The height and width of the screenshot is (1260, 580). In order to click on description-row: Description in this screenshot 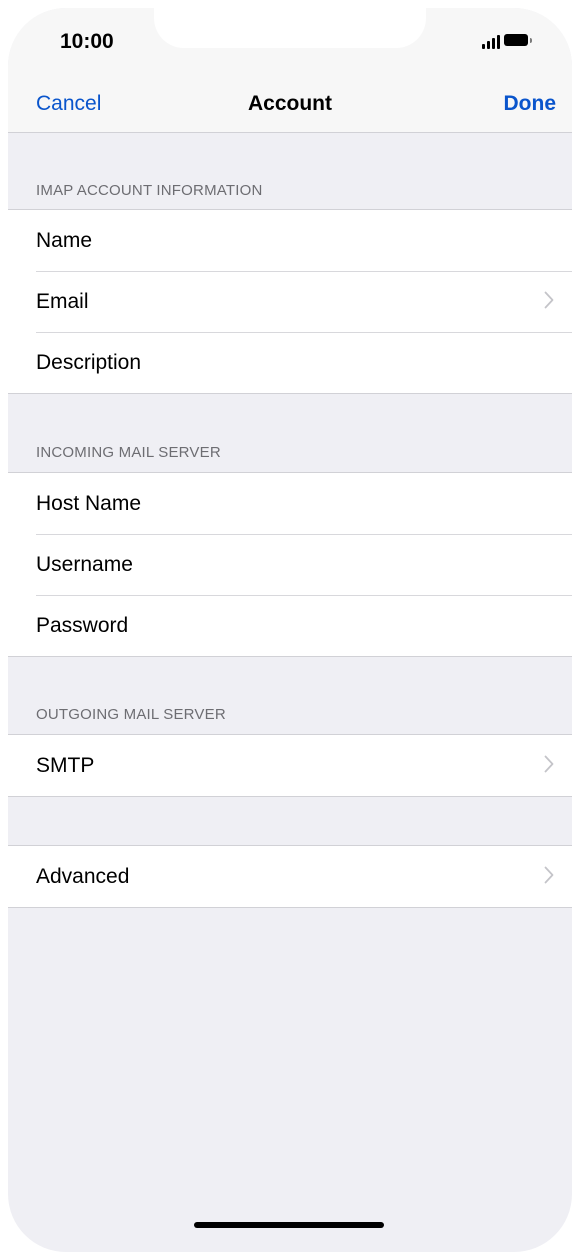, I will do `click(290, 362)`.